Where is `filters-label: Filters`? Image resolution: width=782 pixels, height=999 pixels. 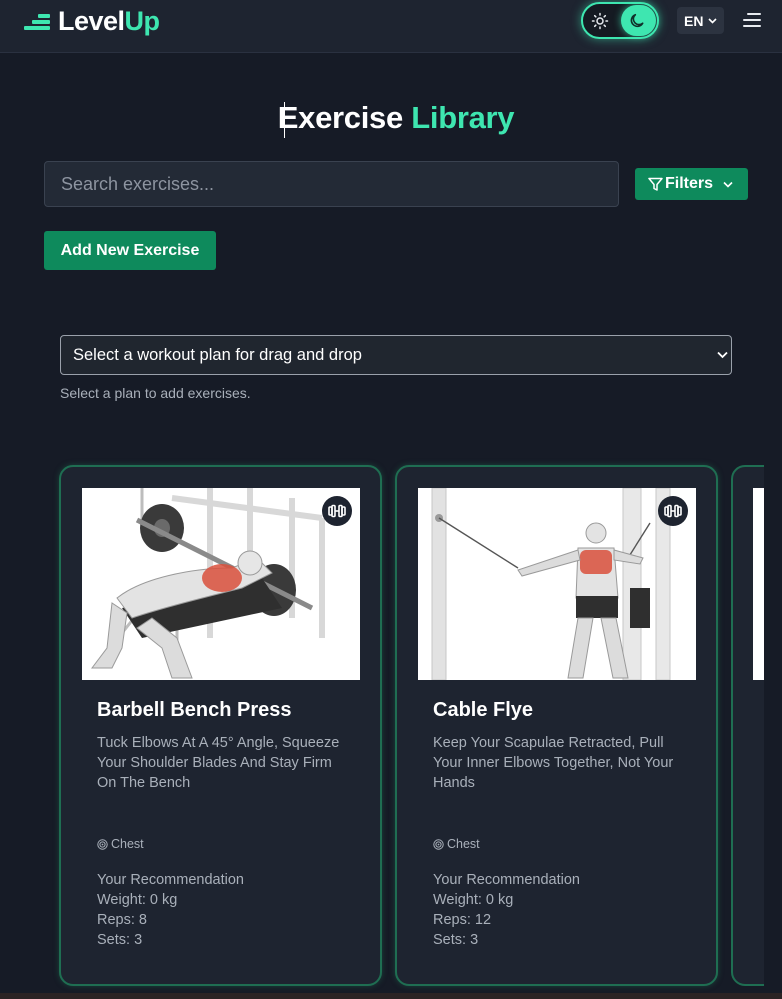
filters-label: Filters is located at coordinates (689, 183).